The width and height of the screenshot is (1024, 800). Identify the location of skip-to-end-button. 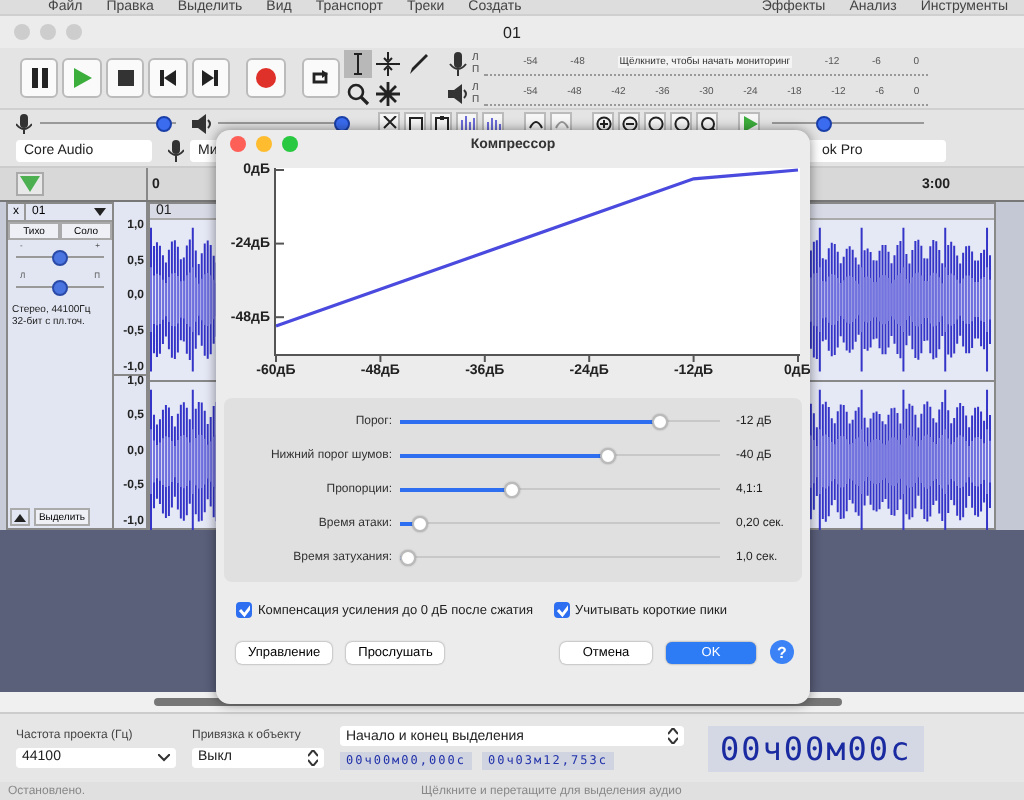
(211, 78).